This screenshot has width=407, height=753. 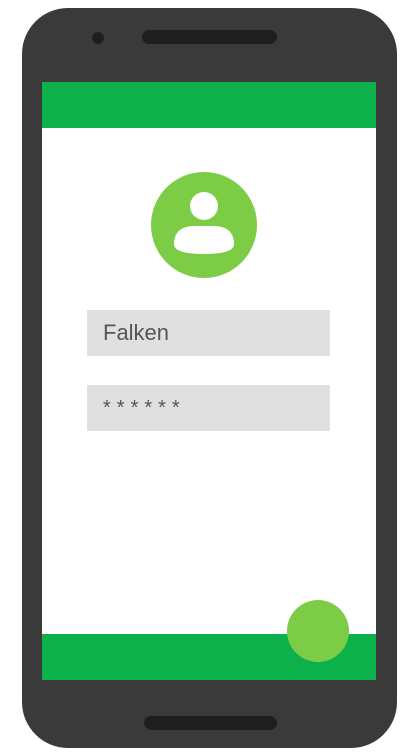 What do you see at coordinates (208, 408) in the screenshot?
I see `password-field` at bounding box center [208, 408].